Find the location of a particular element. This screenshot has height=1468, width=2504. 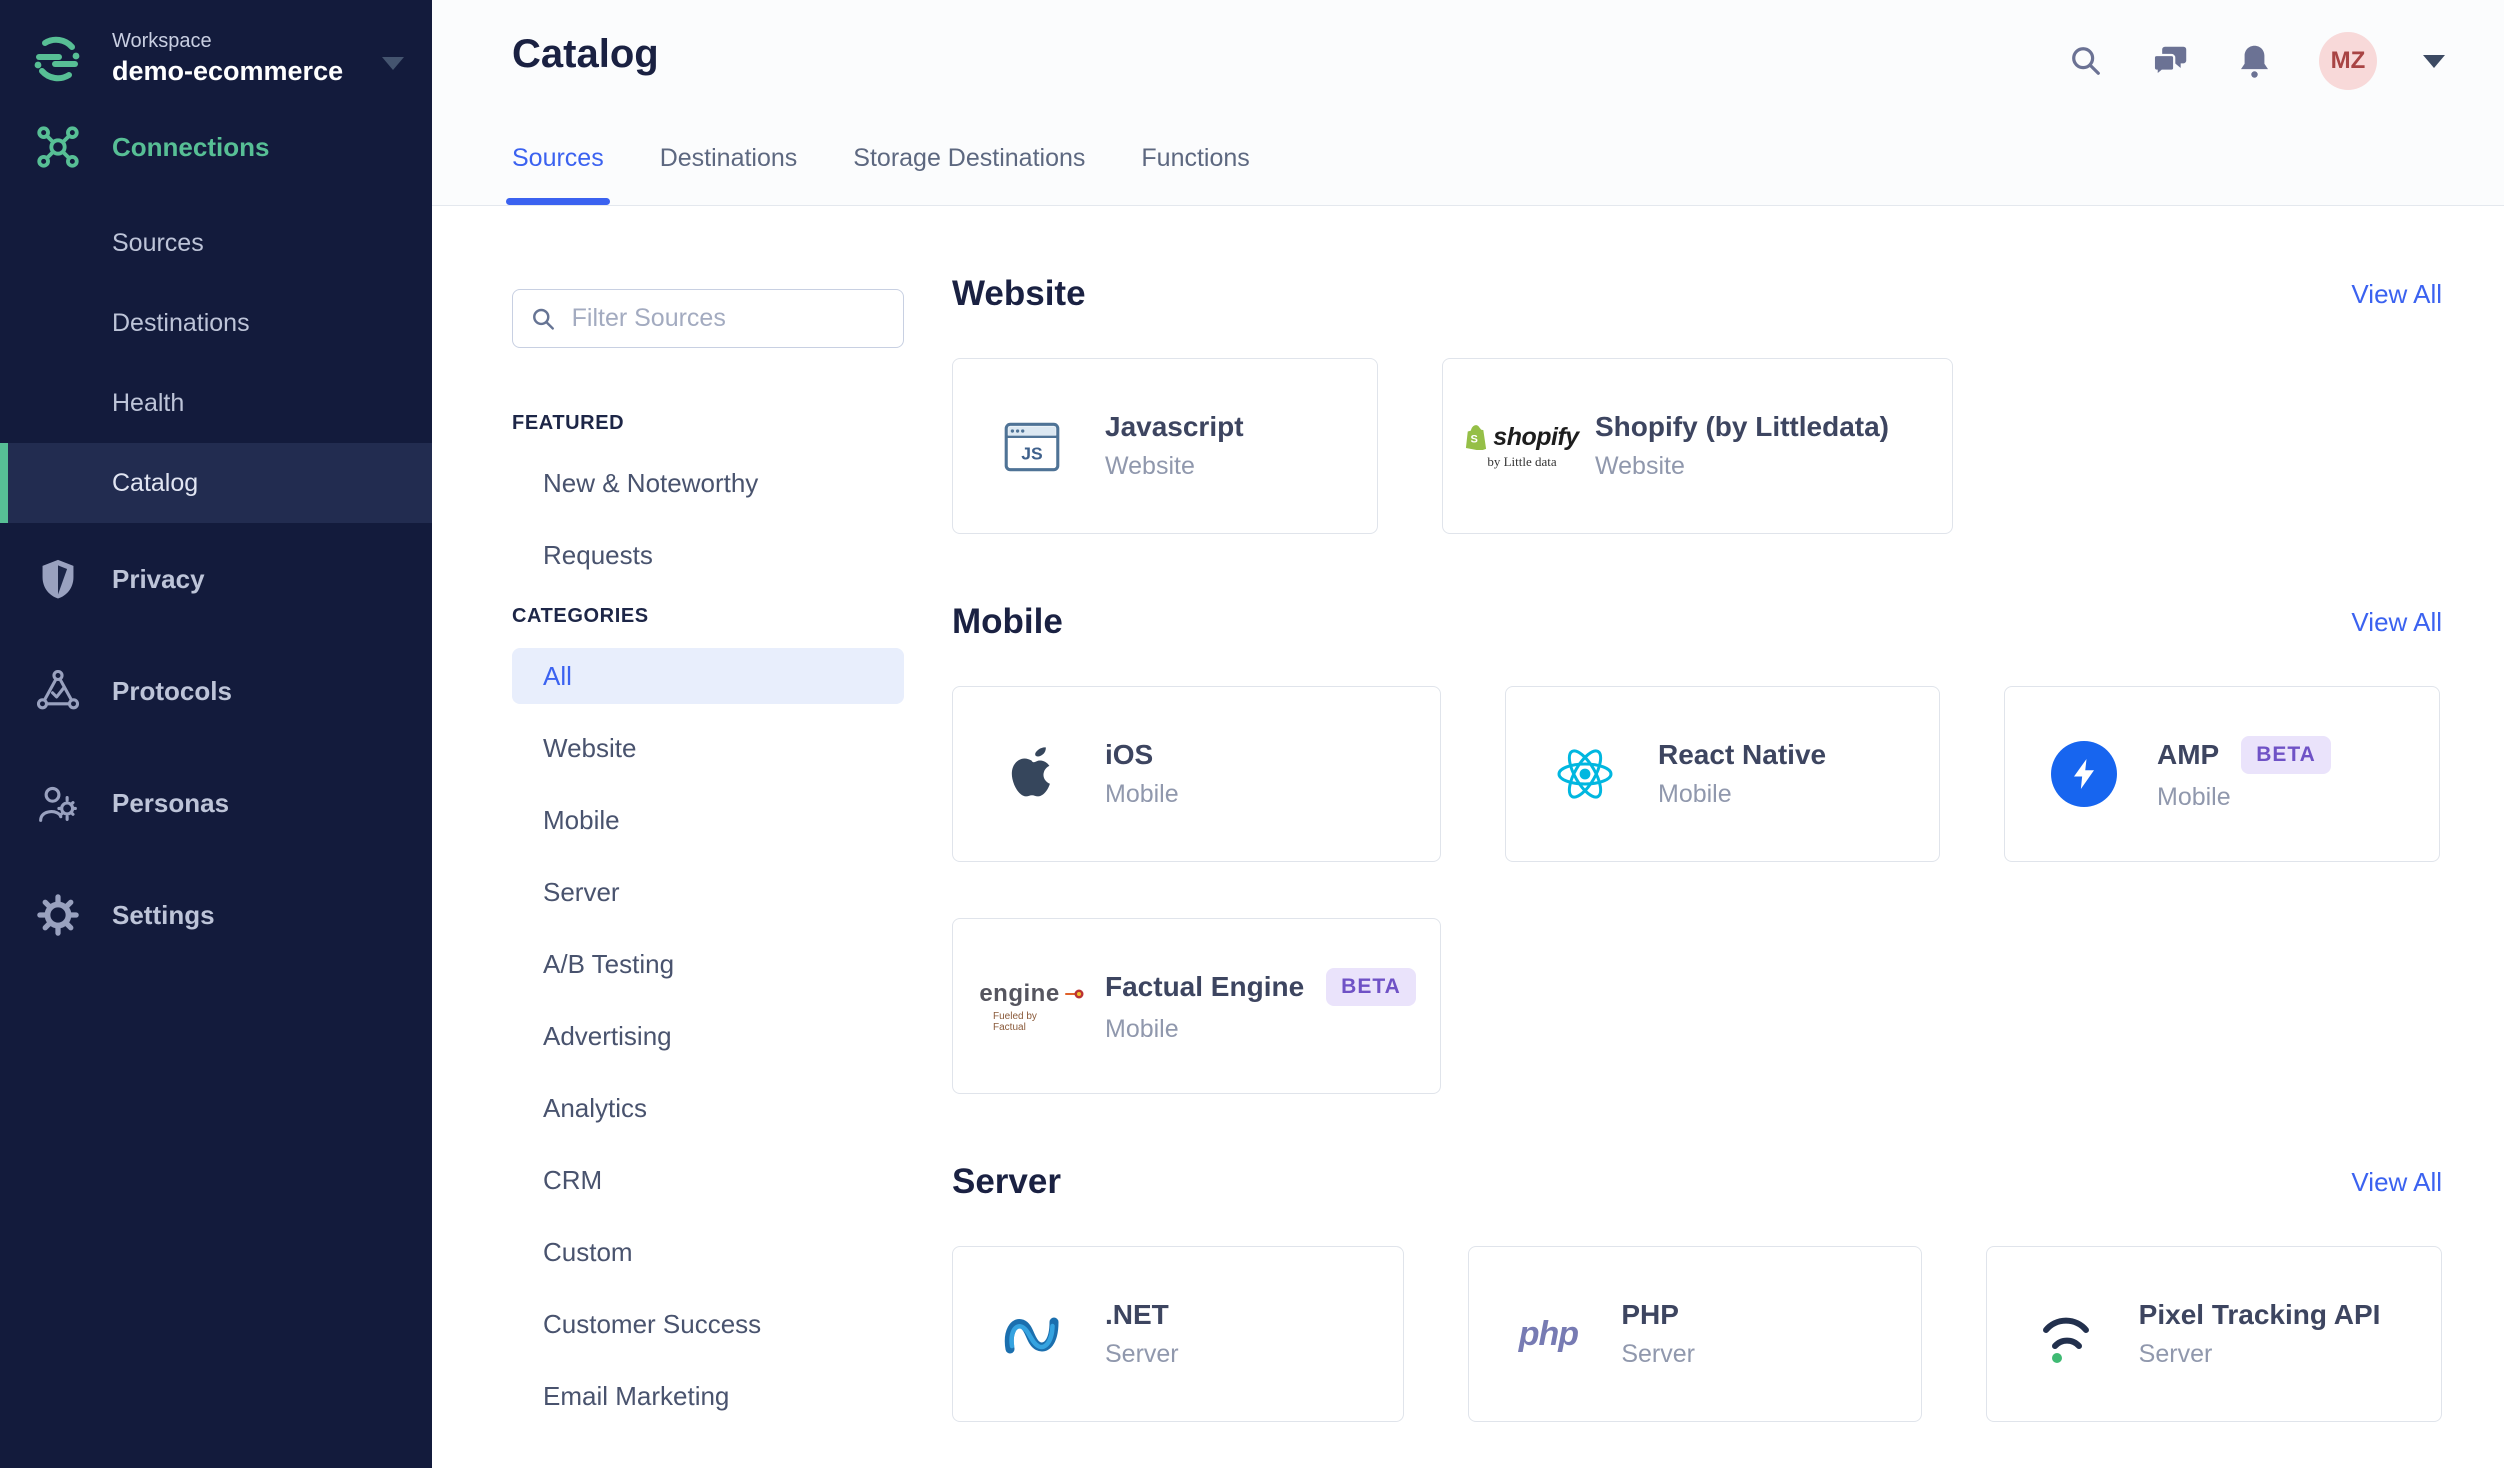

card-category: Server is located at coordinates (1142, 1354).